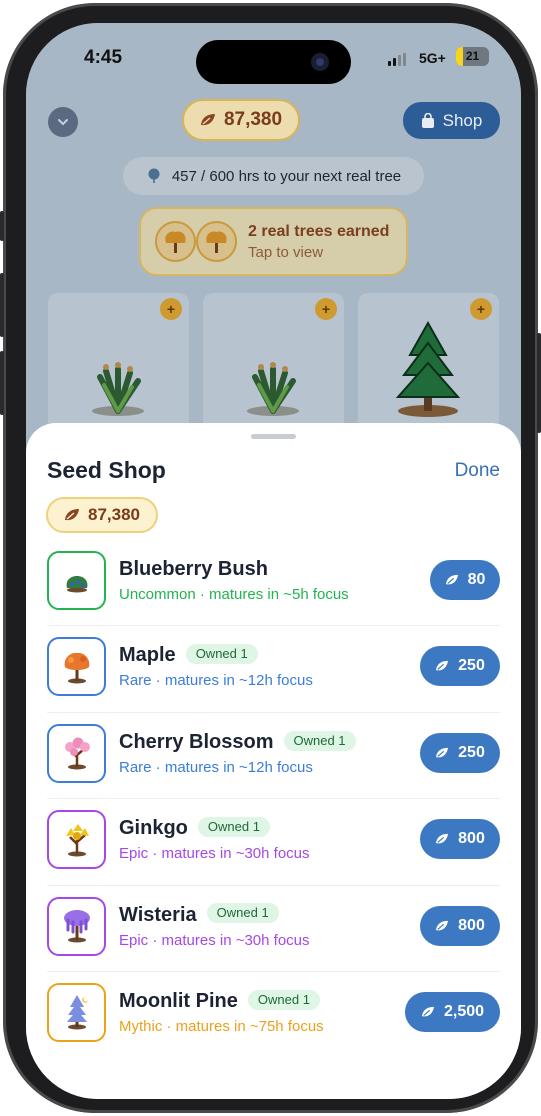  Describe the element at coordinates (273, 62) in the screenshot. I see `dynamic-island` at that location.